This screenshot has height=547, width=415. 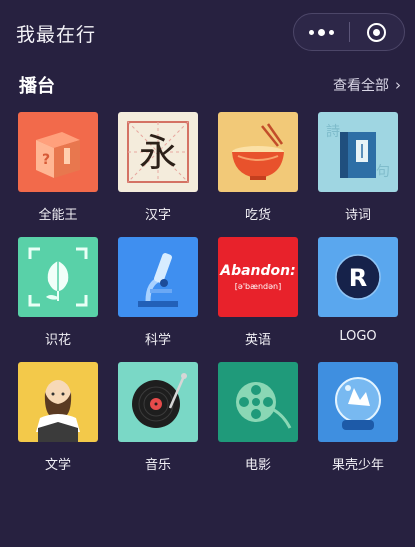 What do you see at coordinates (58, 277) in the screenshot?
I see `flower-scan-icon` at bounding box center [58, 277].